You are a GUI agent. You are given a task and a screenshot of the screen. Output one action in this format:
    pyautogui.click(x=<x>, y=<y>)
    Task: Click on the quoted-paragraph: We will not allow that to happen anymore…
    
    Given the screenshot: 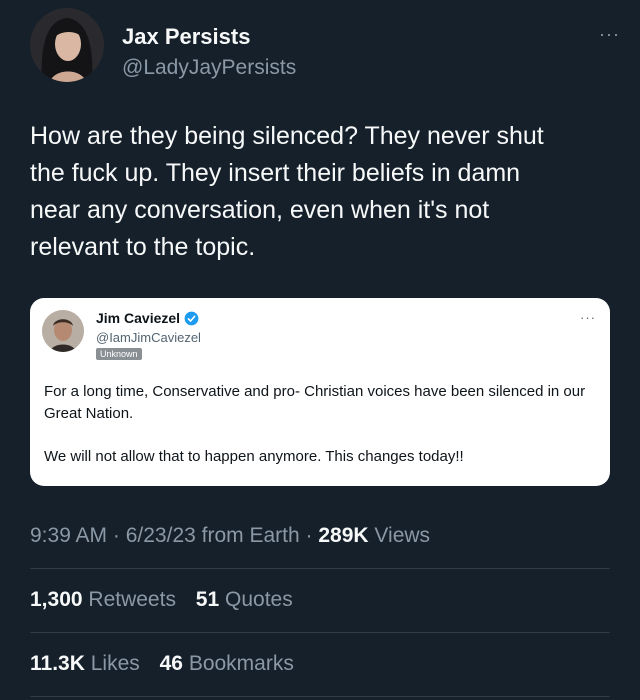 What is the action you would take?
    pyautogui.click(x=254, y=456)
    